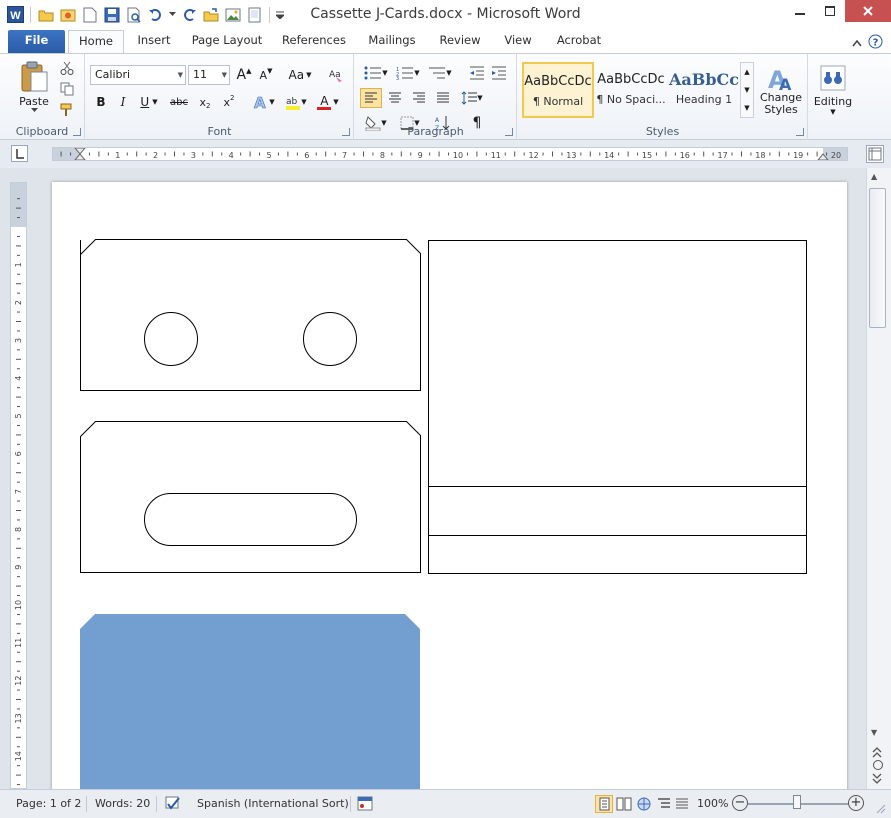 The height and width of the screenshot is (818, 891). I want to click on previous-page-icon, so click(878, 752).